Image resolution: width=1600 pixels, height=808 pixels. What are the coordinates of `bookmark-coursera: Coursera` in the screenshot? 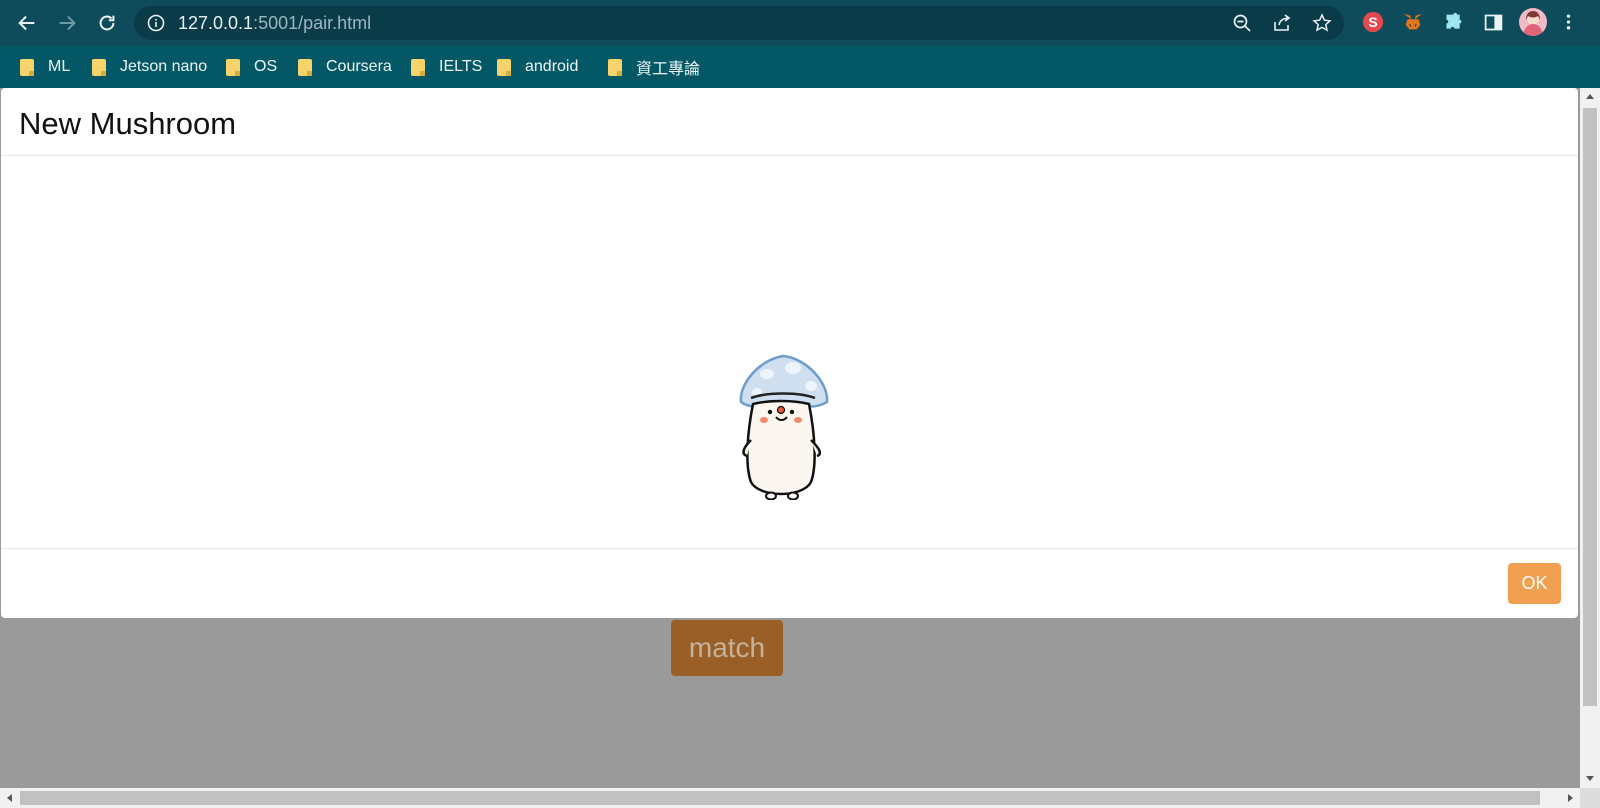 It's located at (345, 67).